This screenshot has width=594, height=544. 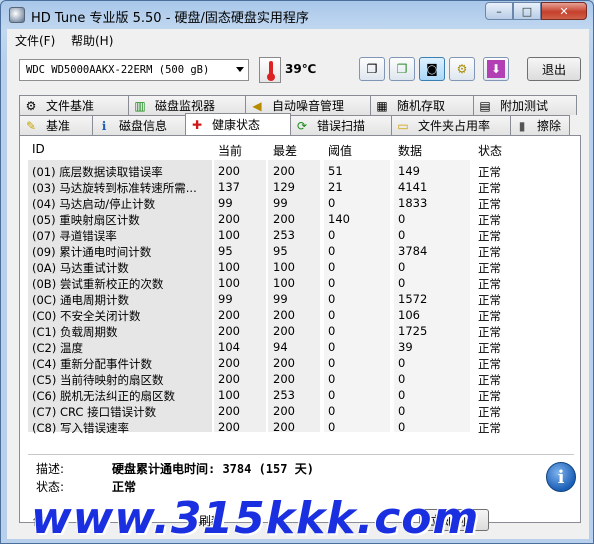 I want to click on cell-worst: 99, so click(x=280, y=203).